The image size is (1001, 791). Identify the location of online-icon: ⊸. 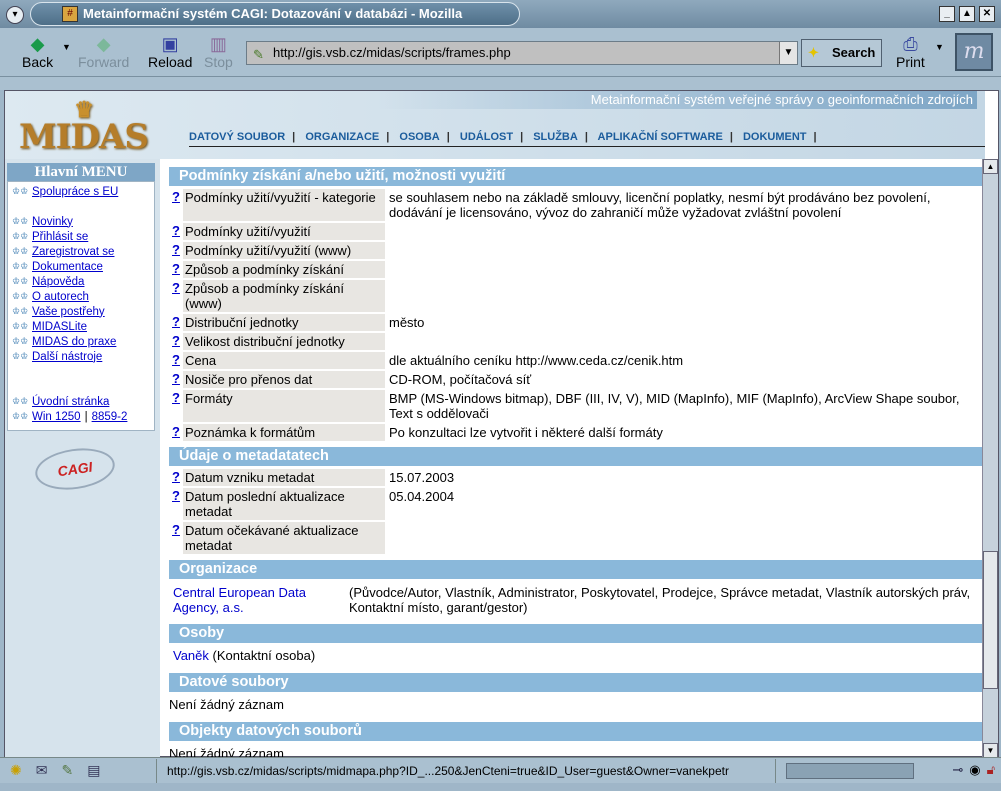
(957, 770).